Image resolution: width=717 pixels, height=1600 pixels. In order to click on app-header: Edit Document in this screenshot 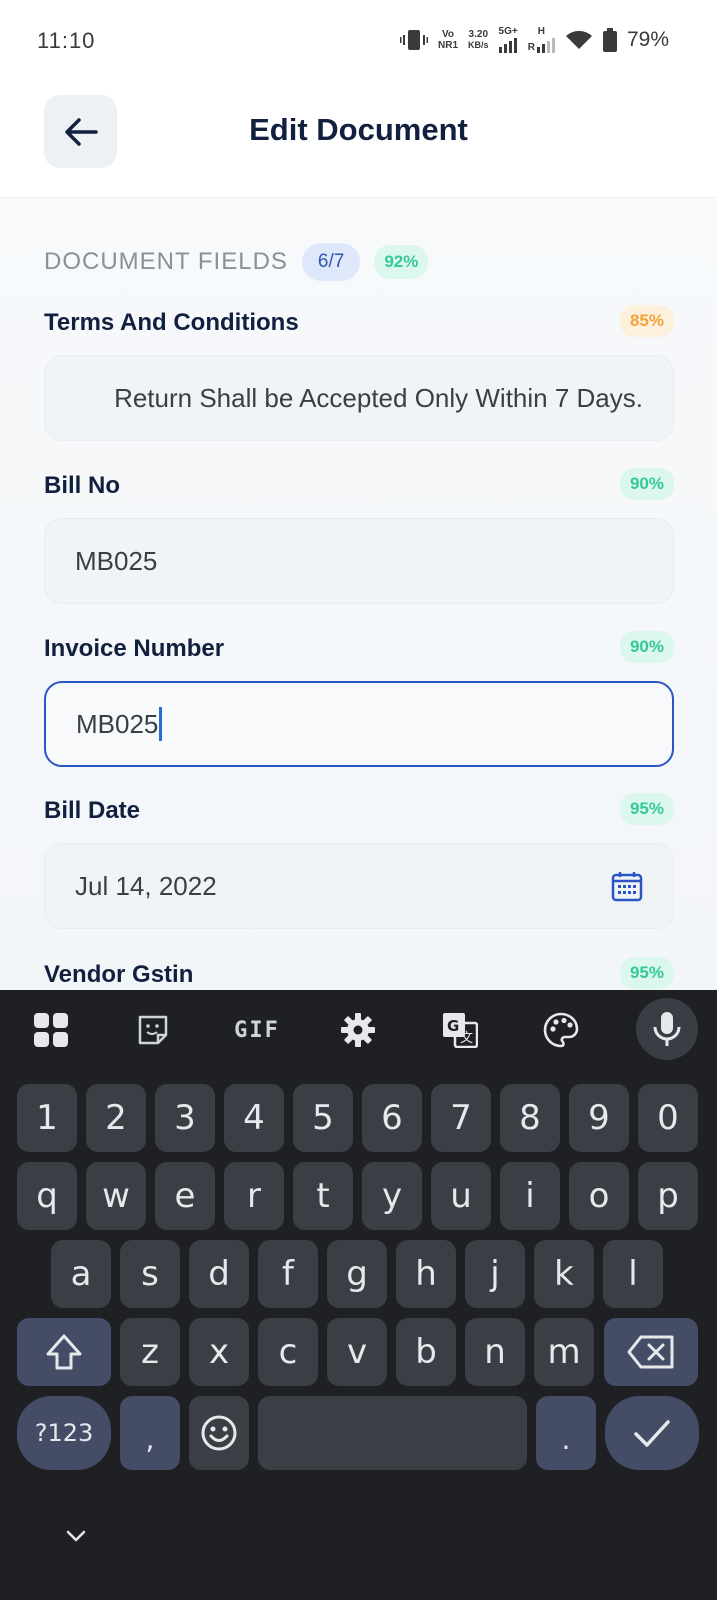, I will do `click(358, 140)`.